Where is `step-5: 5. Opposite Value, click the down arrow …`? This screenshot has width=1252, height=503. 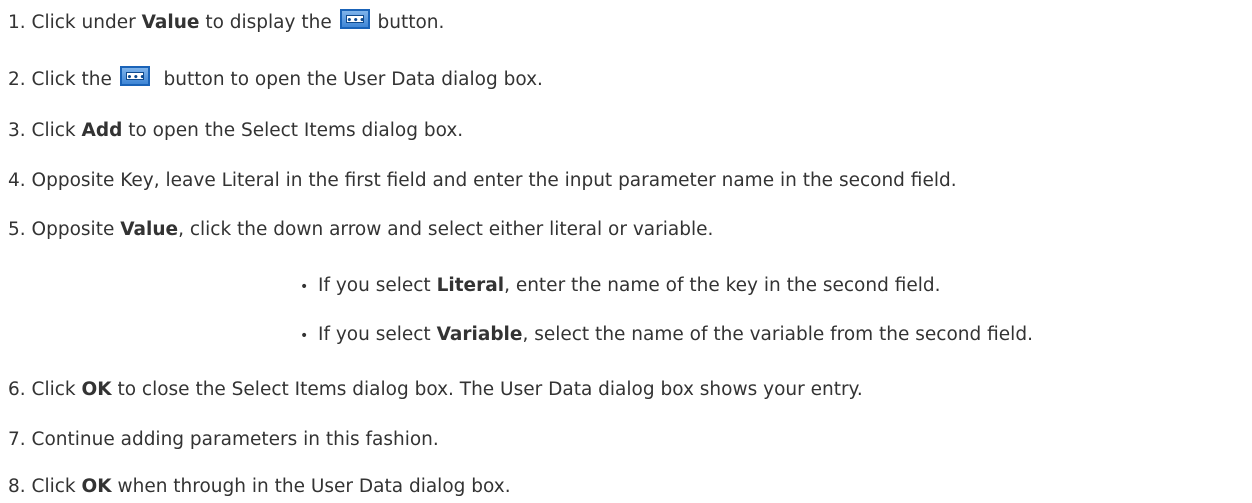
step-5: 5. Opposite Value, click the down arrow … is located at coordinates (360, 230).